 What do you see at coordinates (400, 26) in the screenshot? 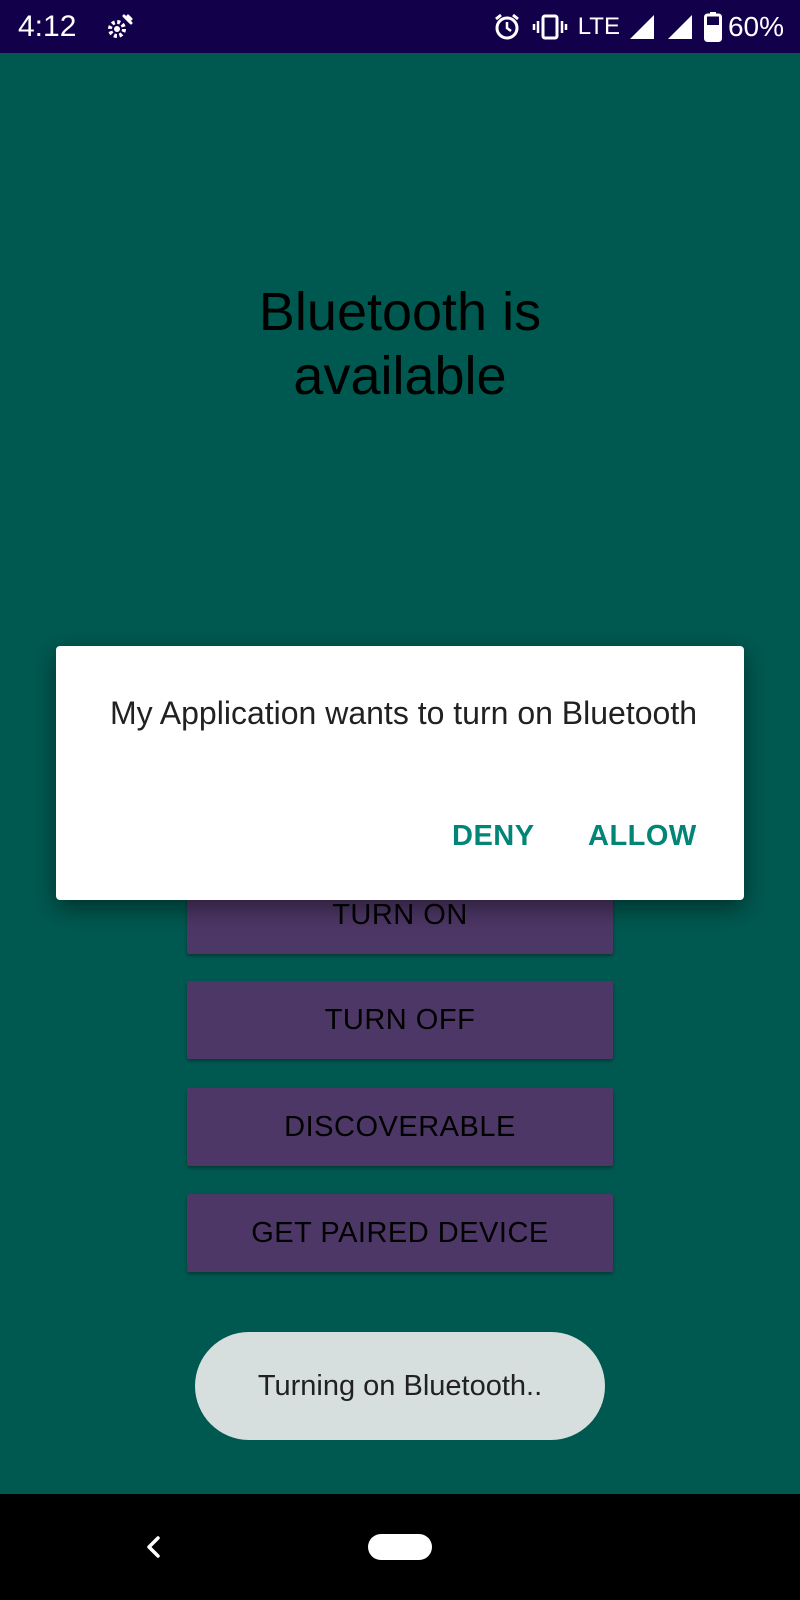
I see `status-bar: 4:12 LTE 60%` at bounding box center [400, 26].